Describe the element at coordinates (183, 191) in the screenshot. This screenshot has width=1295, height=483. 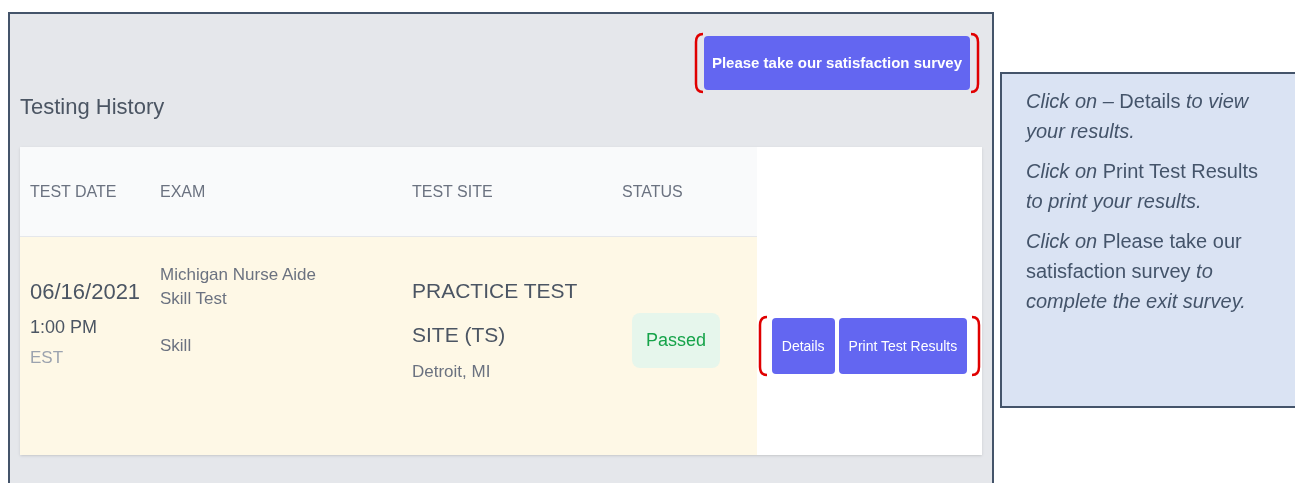
I see `column-header: EXAM` at that location.